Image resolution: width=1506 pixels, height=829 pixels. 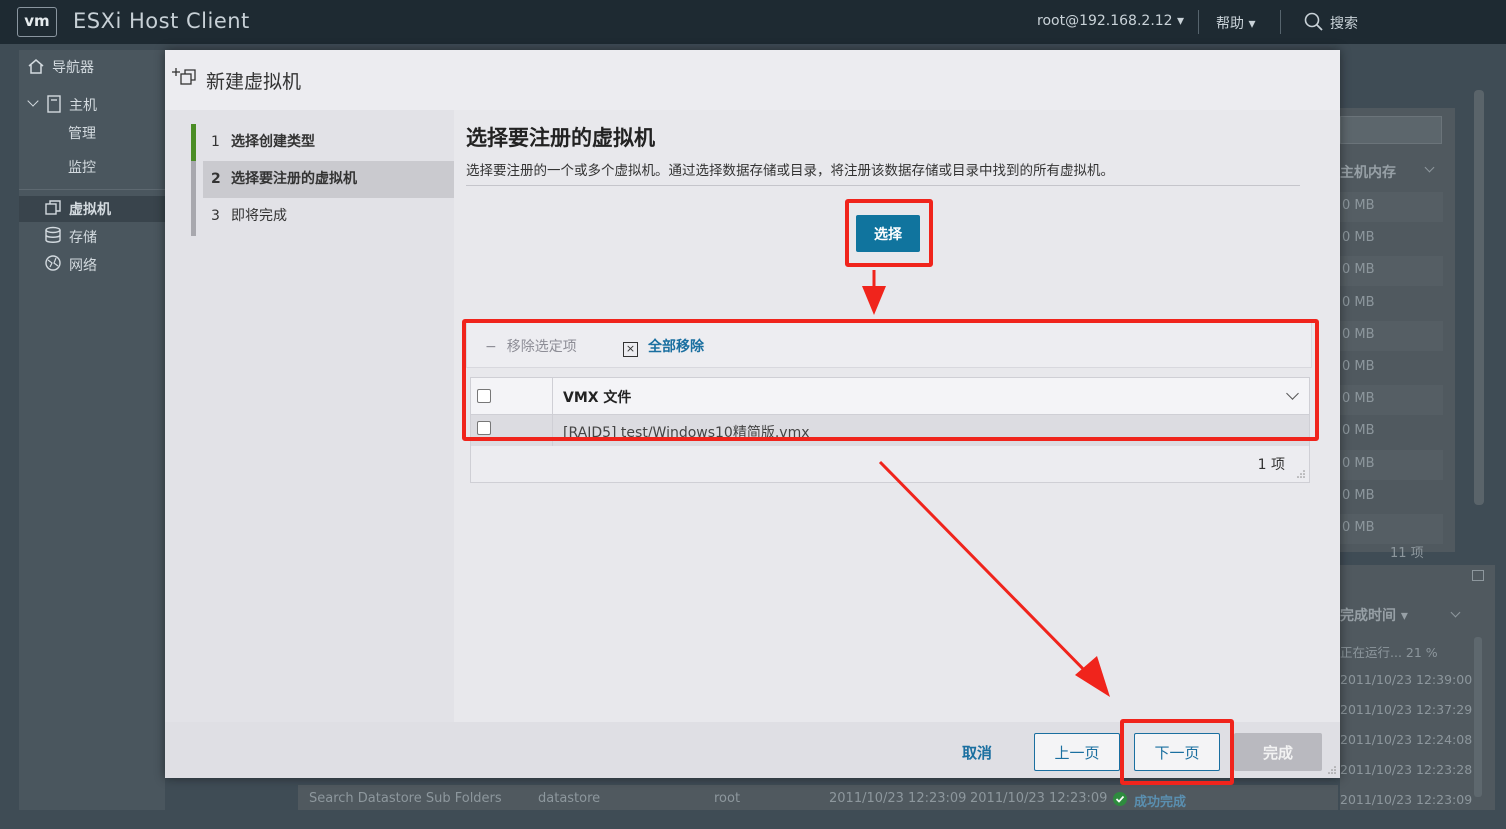 I want to click on step-pending-bar, so click(x=193, y=198).